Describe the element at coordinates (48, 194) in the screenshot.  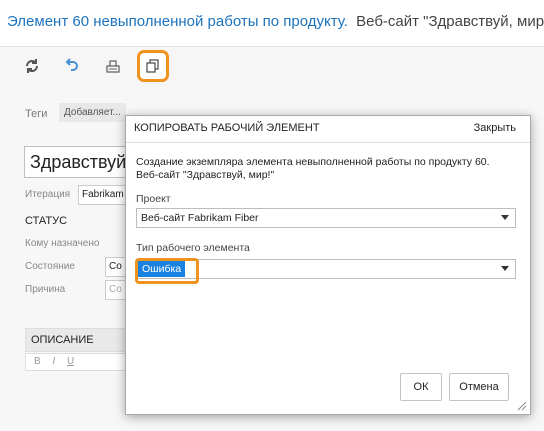
I see `iteration-label: Итерация` at that location.